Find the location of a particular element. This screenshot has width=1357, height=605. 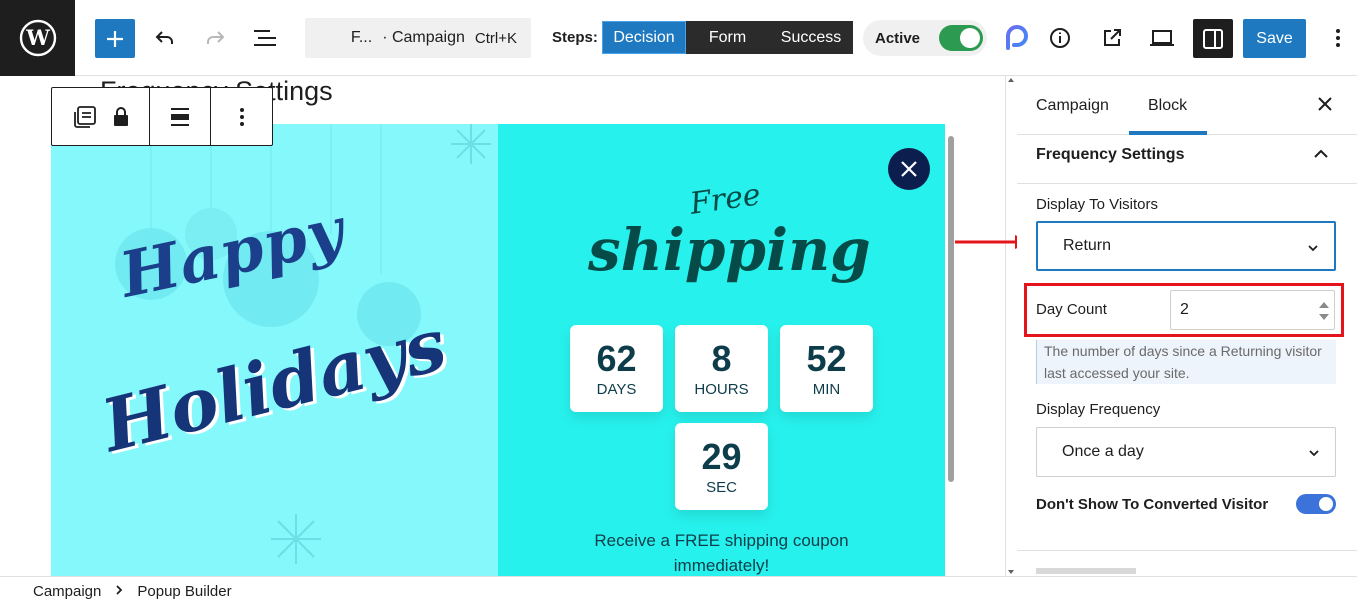

align-full-icon is located at coordinates (180, 116).